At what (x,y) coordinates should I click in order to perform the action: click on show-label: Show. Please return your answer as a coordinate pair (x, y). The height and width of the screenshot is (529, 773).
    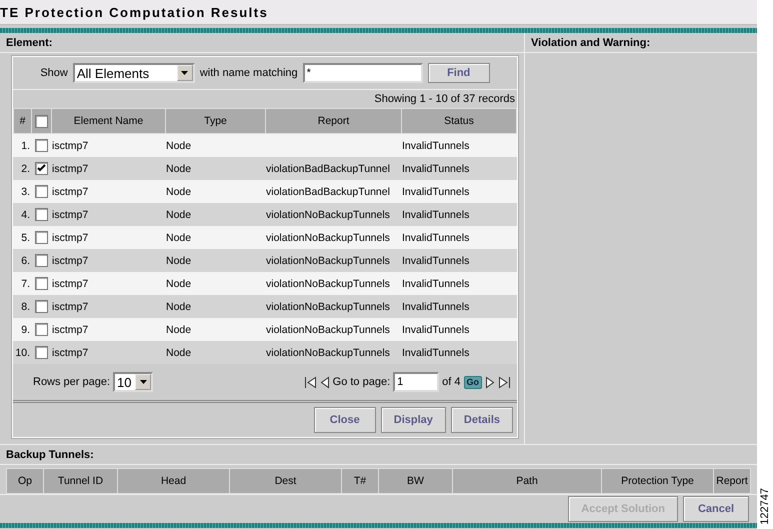
    Looking at the image, I should click on (54, 73).